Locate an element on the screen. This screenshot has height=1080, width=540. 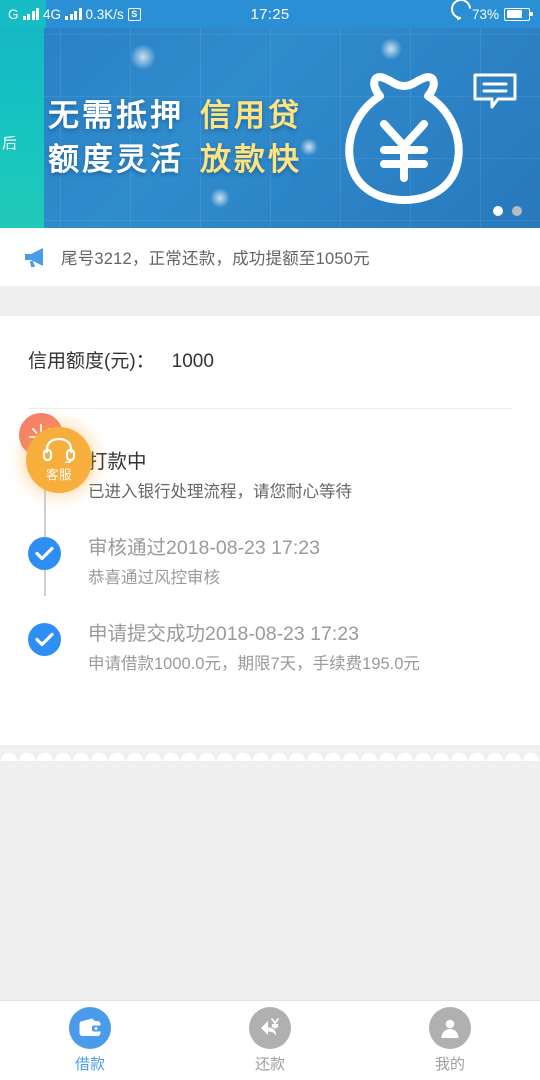
timeline-step-subtitle: 申请借款1000.0元，期限7天，手续费195.0元 is located at coordinates (254, 664).